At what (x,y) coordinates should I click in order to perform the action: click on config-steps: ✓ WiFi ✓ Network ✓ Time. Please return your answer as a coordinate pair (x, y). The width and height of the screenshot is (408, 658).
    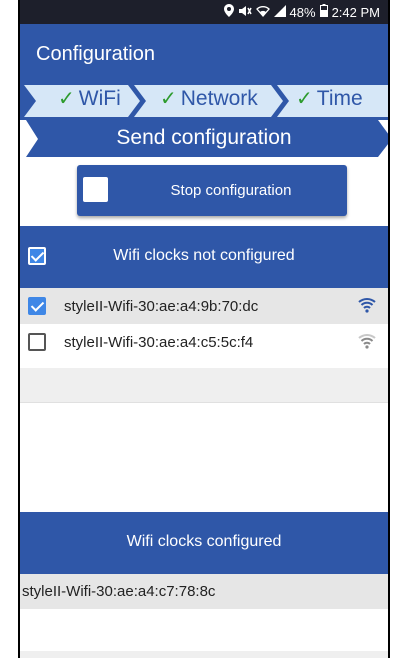
    Looking at the image, I should click on (204, 101).